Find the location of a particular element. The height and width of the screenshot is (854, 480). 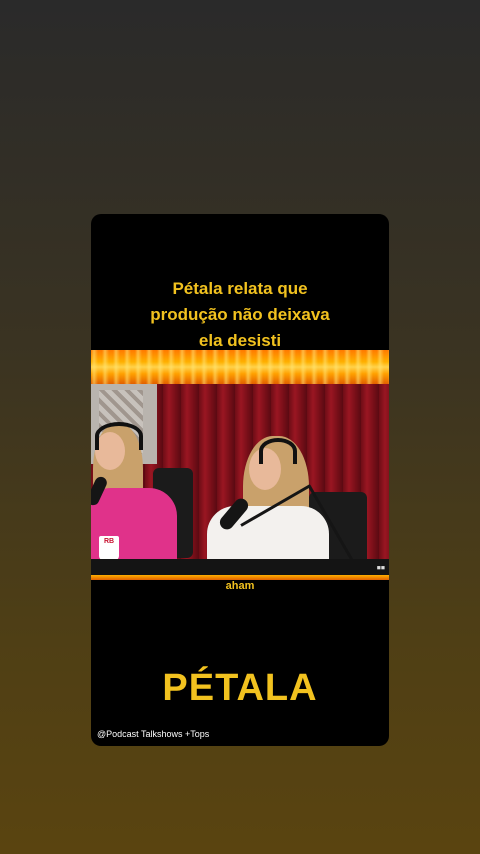

mug-icon: RB is located at coordinates (109, 548).